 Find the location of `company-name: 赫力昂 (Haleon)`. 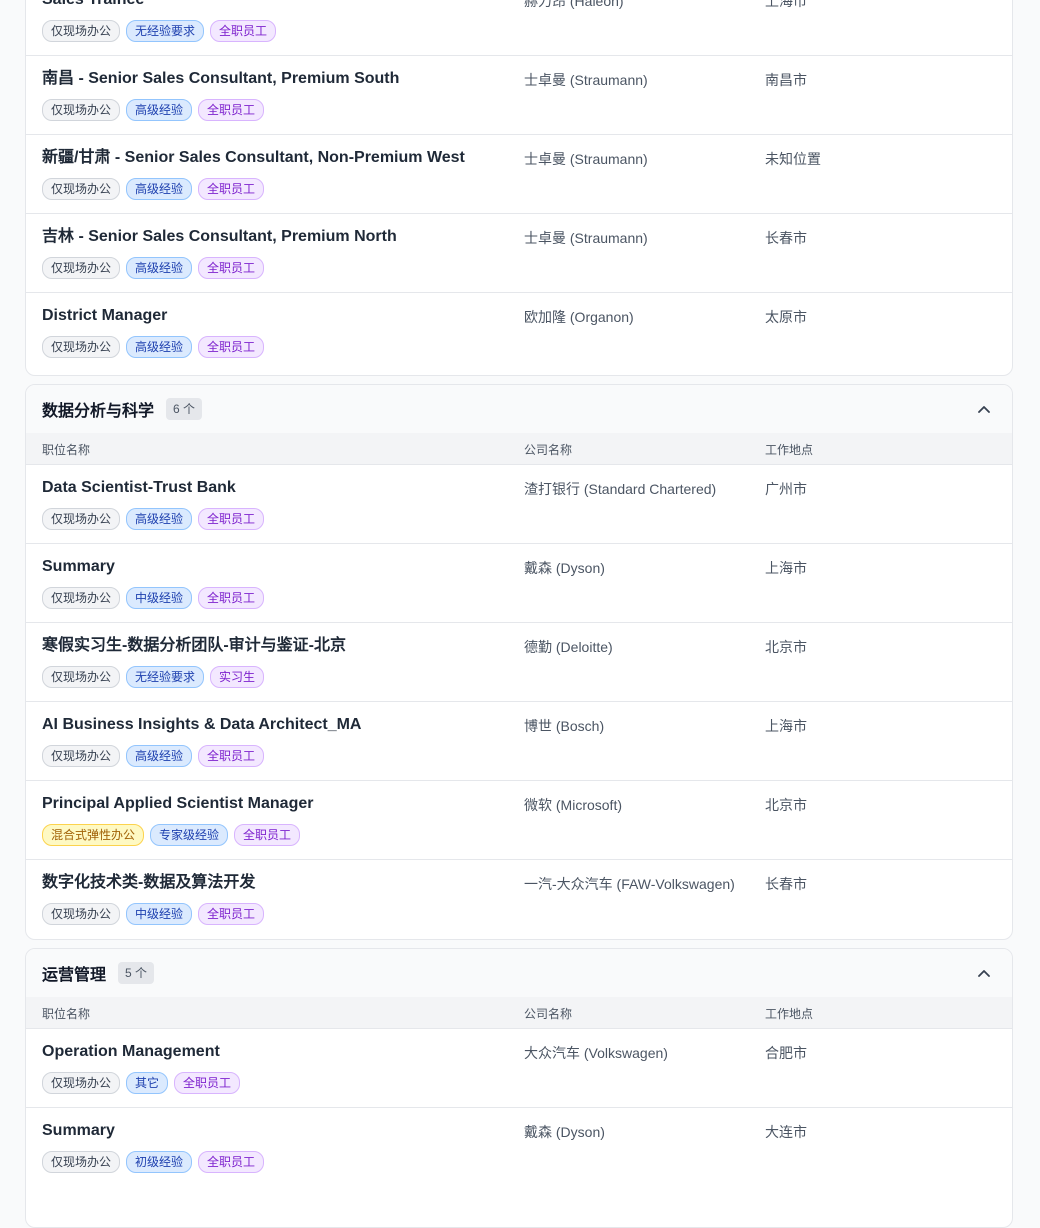

company-name: 赫力昂 (Haleon) is located at coordinates (574, 4).